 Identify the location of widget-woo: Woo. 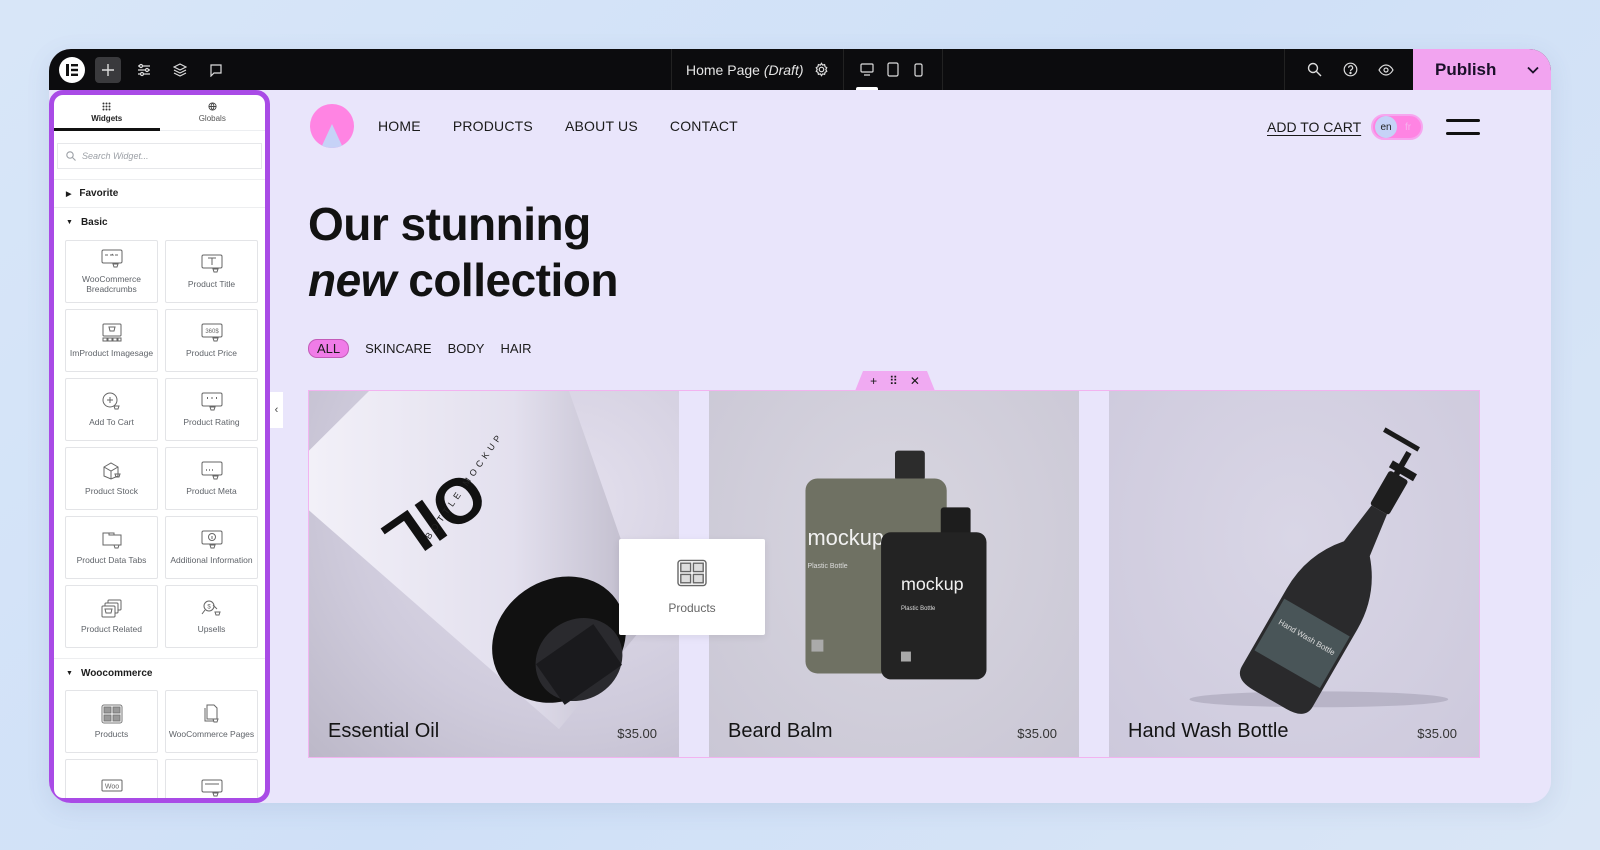
(111, 778).